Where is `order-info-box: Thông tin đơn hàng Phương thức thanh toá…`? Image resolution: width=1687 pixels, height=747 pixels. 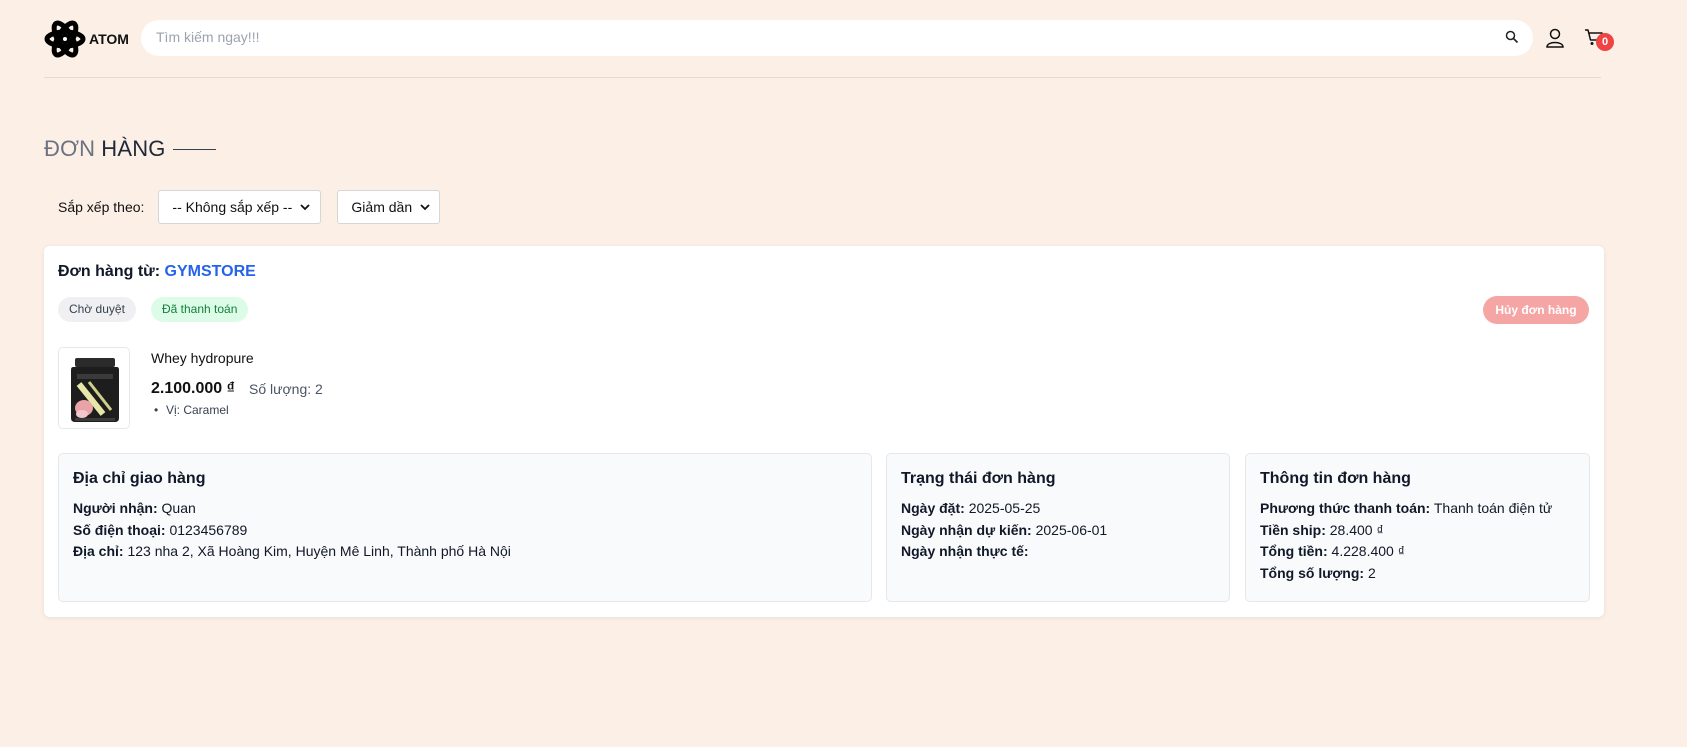
order-info-box: Thông tin đơn hàng Phương thức thanh toá… is located at coordinates (1417, 527).